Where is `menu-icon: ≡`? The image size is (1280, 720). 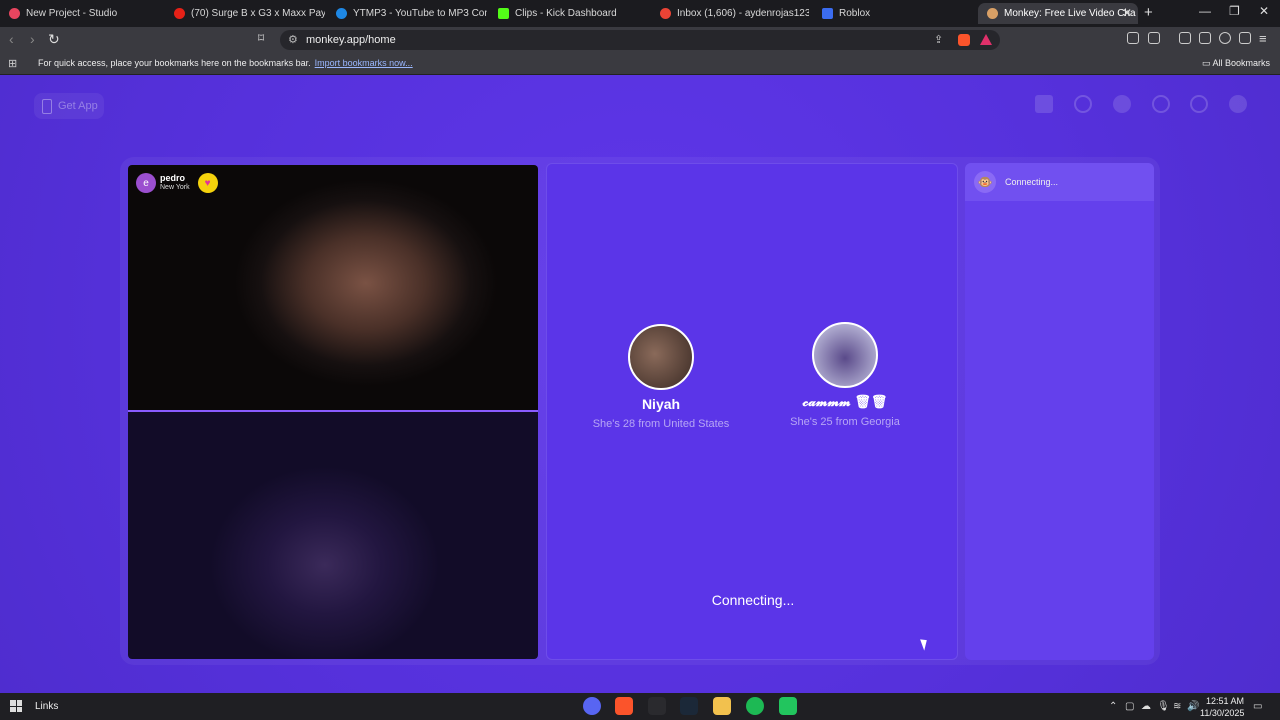
menu-icon: ≡ is located at coordinates (1263, 38).